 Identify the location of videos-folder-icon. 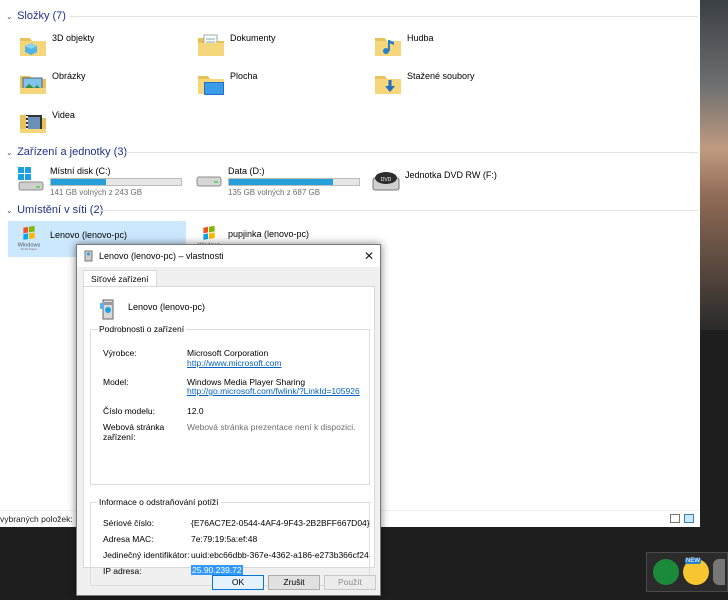
(33, 124).